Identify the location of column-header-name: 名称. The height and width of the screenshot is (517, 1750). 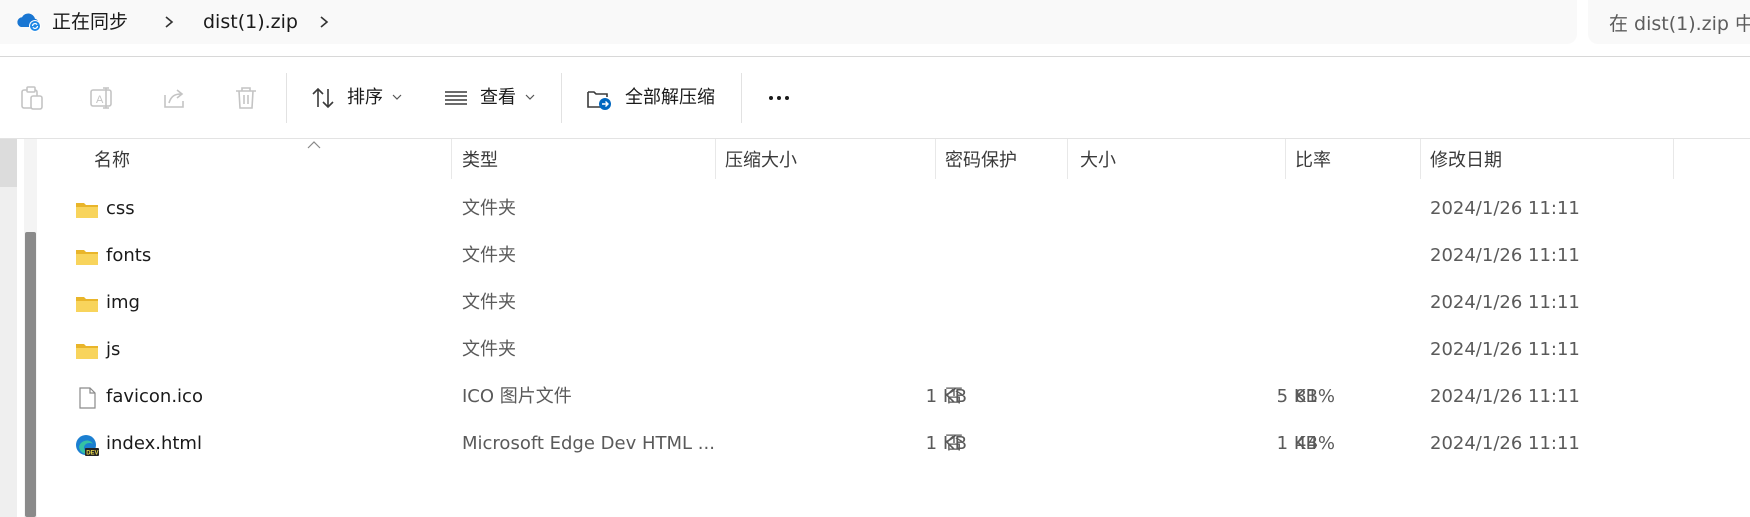
(112, 161).